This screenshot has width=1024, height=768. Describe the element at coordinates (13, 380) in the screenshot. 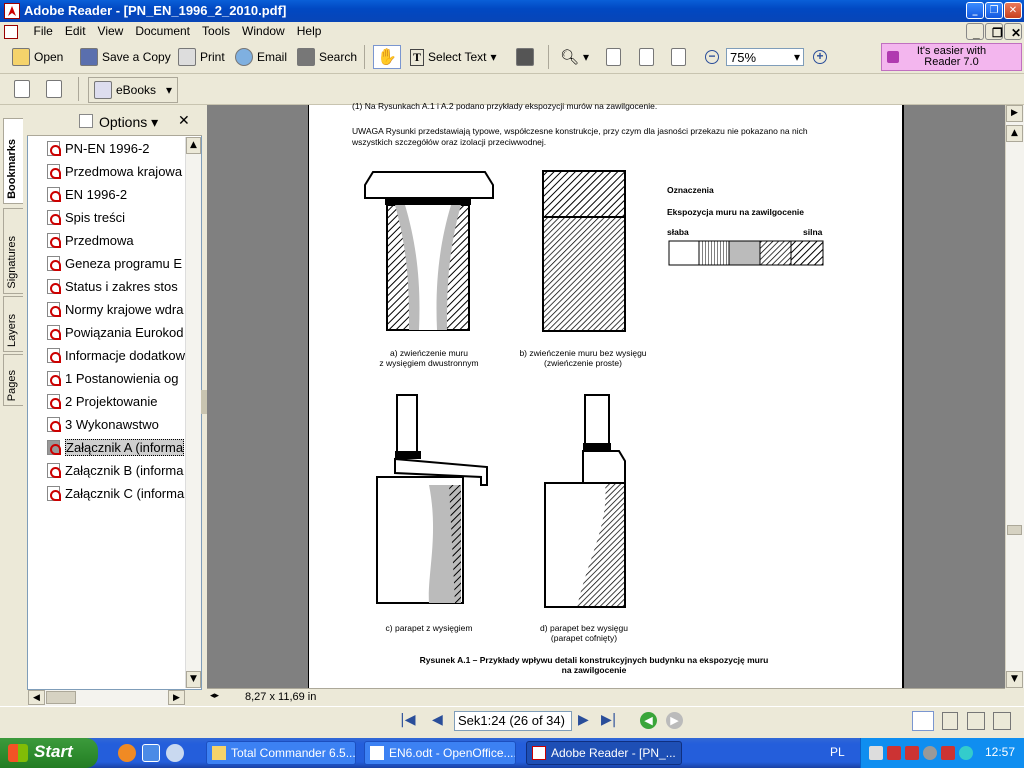

I see `tab-pages: Pages` at that location.